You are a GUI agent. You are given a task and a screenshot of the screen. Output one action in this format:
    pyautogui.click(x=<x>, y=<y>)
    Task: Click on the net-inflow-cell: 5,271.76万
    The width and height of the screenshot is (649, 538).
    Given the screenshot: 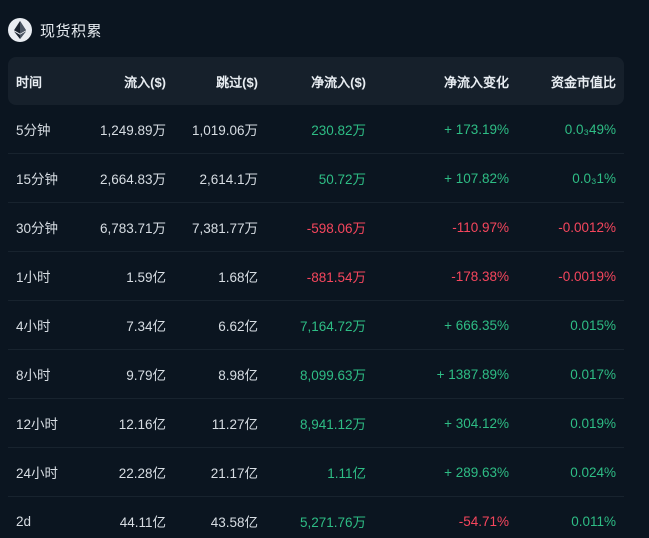 What is the action you would take?
    pyautogui.click(x=332, y=522)
    